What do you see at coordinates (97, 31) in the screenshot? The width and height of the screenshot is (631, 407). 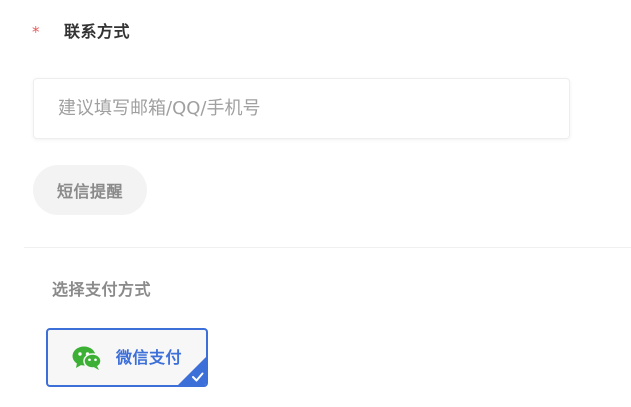 I see `contact-method-label: 联系方式` at bounding box center [97, 31].